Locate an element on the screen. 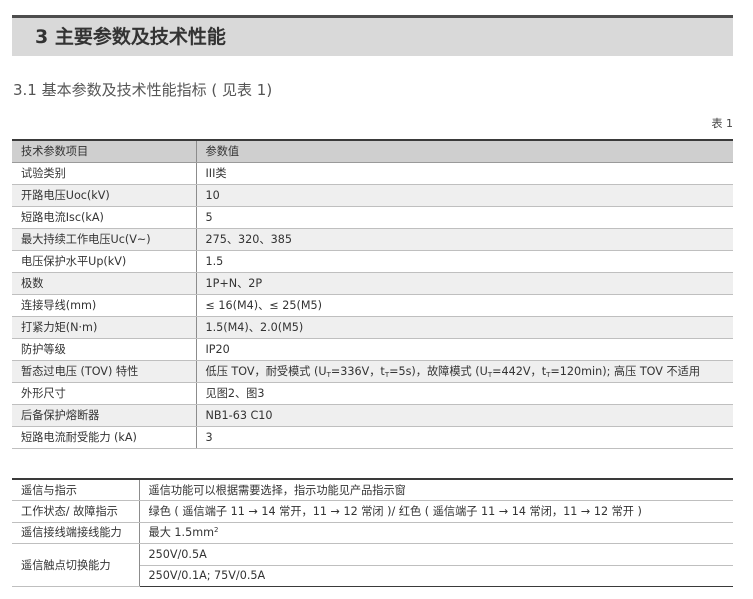  param-label: 暂态过电压 (TOV) 特性 is located at coordinates (104, 371).